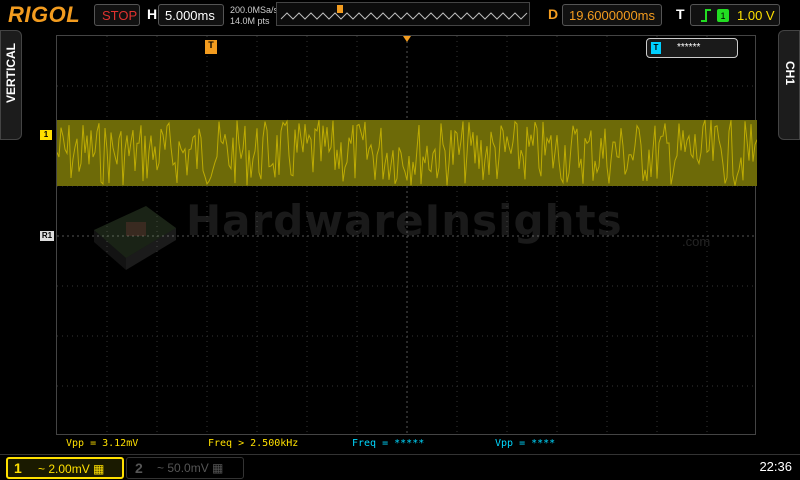 This screenshot has width=800, height=480. Describe the element at coordinates (254, 10) in the screenshot. I see `sample-rate: 200.0MSa/s` at that location.